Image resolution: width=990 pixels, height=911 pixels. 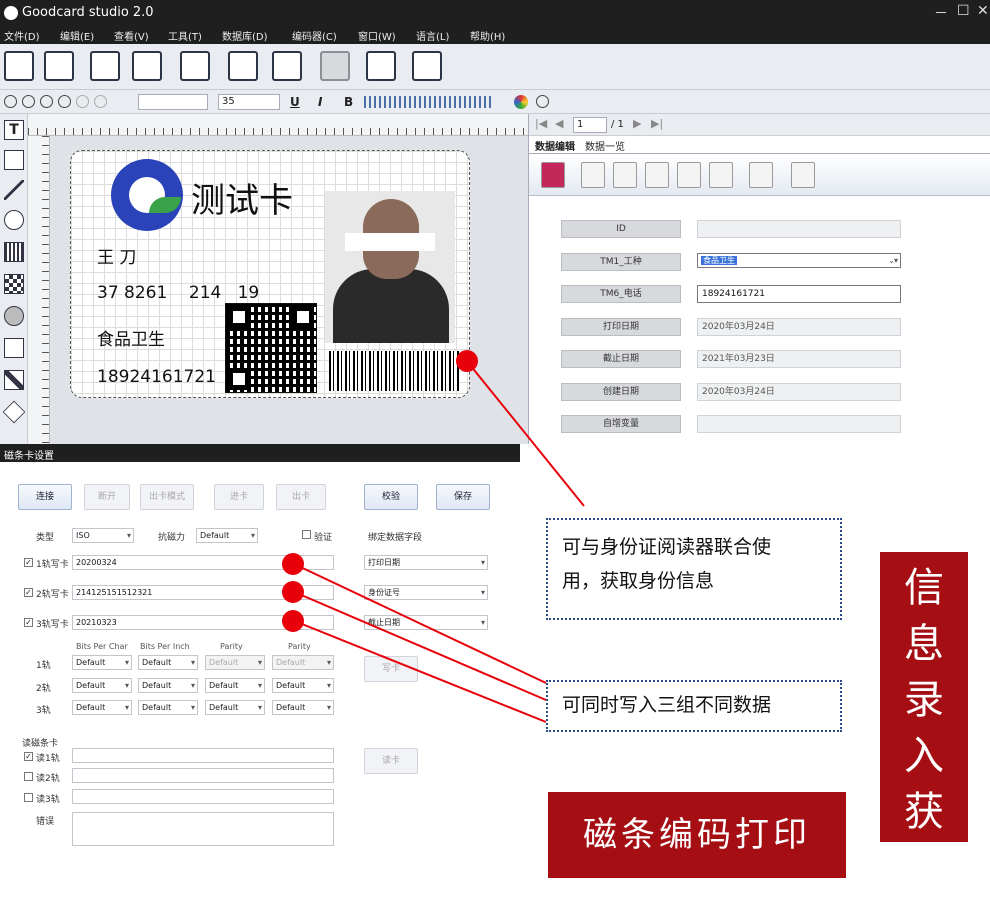 What do you see at coordinates (293, 621) in the screenshot?
I see `pointer-dot-track3` at bounding box center [293, 621].